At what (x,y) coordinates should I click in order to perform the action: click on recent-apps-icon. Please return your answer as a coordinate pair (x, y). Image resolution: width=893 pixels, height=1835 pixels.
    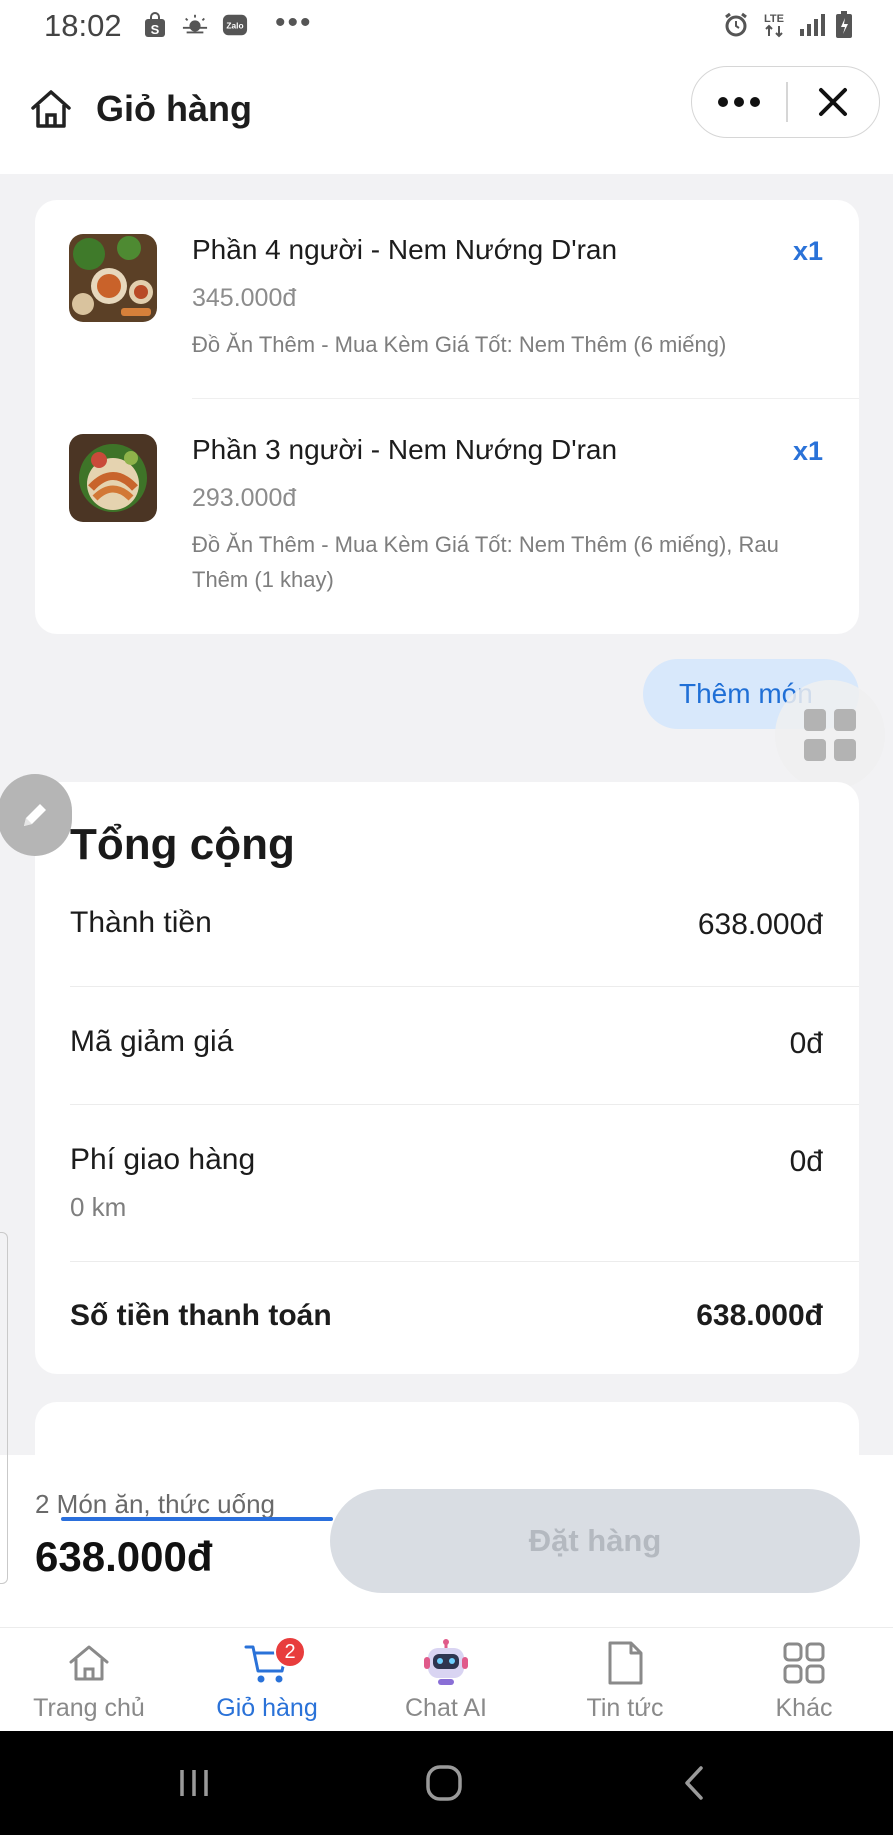
    Looking at the image, I should click on (194, 1783).